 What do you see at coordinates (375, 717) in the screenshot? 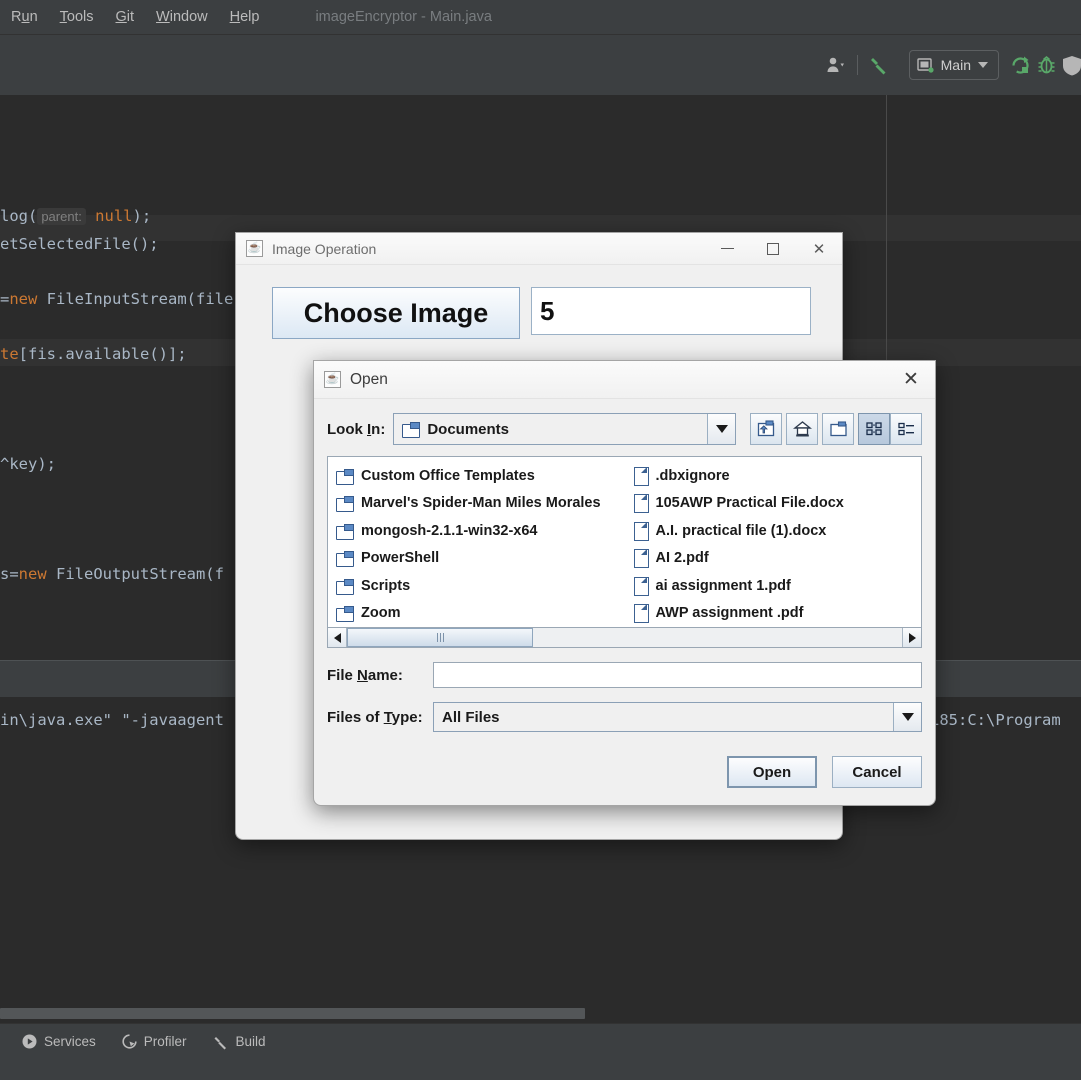
I see `files-of-type-label: Files of Type:` at bounding box center [375, 717].